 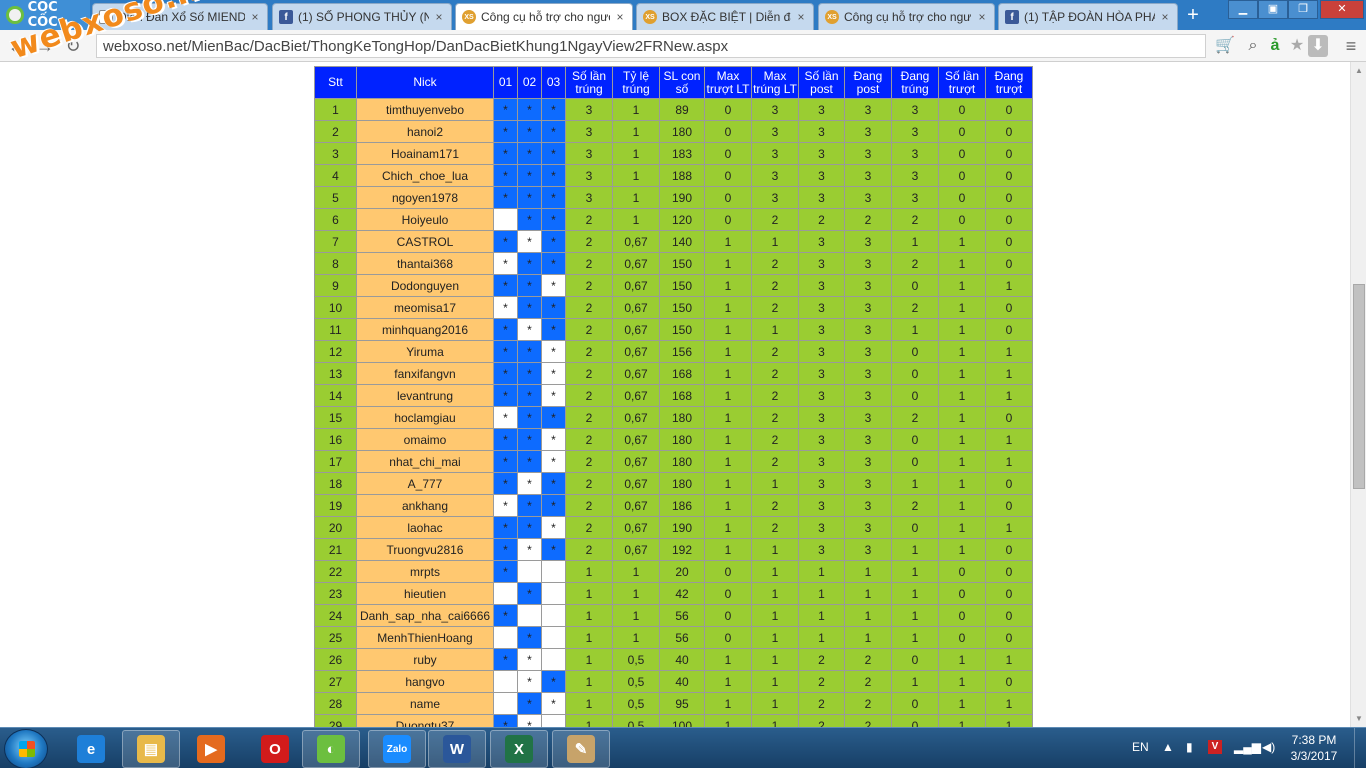 What do you see at coordinates (425, 549) in the screenshot?
I see `nick-cell: Truongvu2816` at bounding box center [425, 549].